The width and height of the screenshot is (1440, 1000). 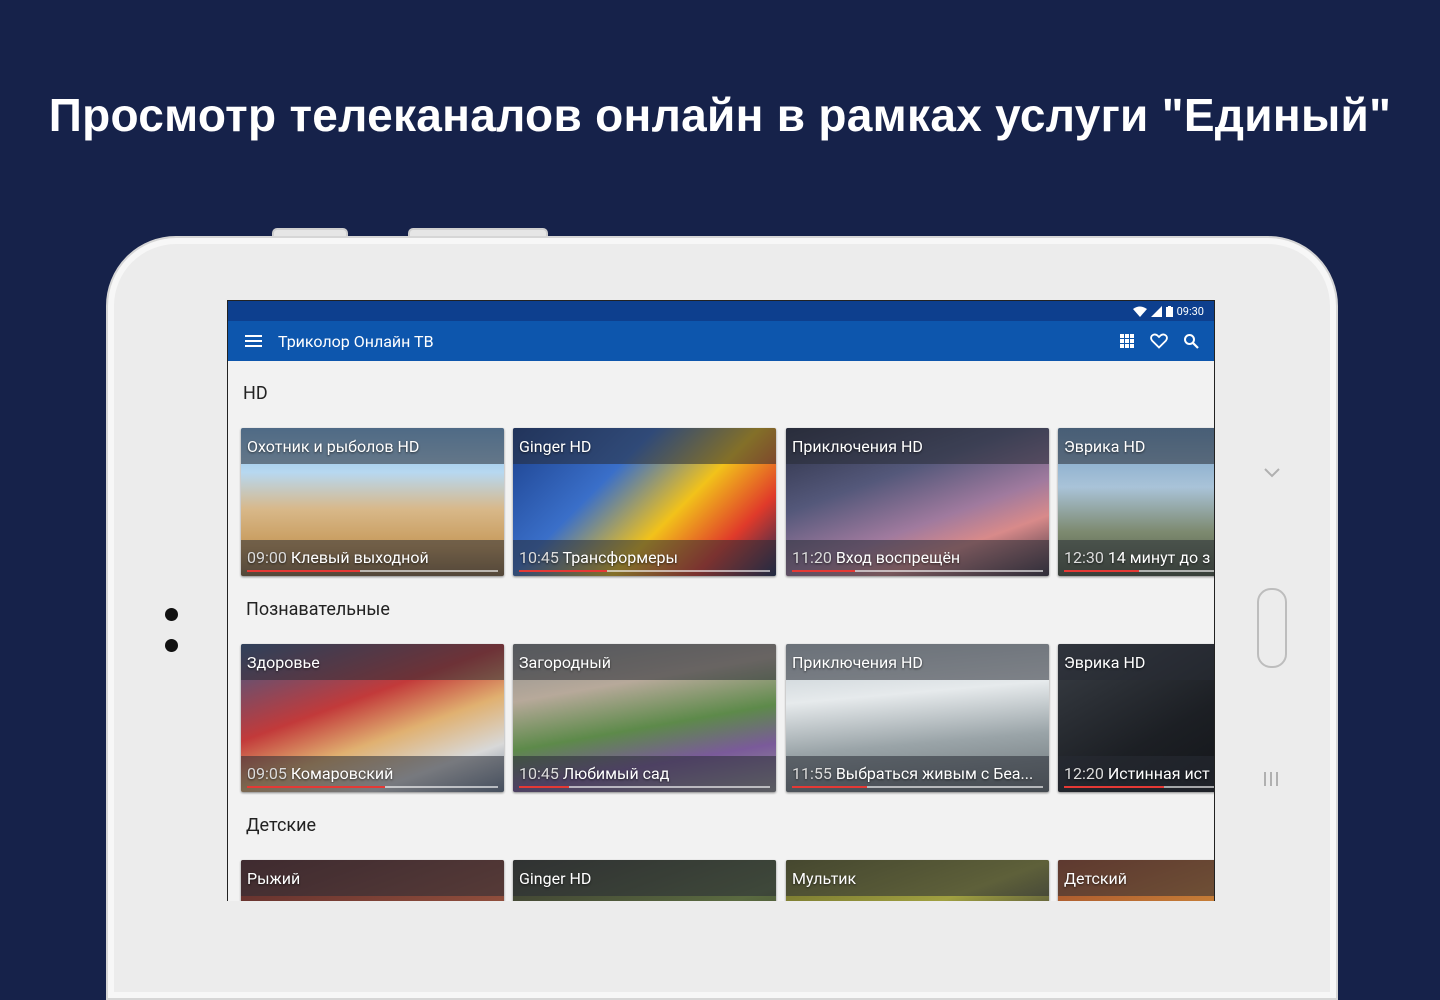 I want to click on favorites-button, so click(x=1159, y=341).